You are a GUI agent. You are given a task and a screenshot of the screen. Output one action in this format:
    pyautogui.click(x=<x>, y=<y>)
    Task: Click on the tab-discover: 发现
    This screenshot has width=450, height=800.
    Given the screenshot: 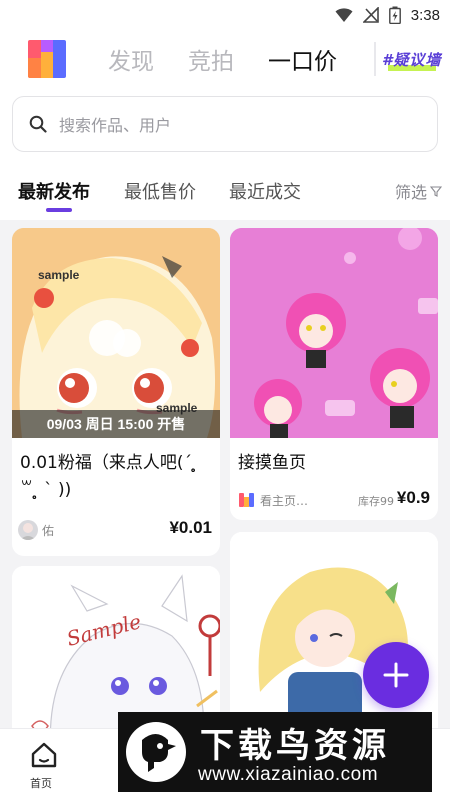 What is the action you would take?
    pyautogui.click(x=131, y=59)
    